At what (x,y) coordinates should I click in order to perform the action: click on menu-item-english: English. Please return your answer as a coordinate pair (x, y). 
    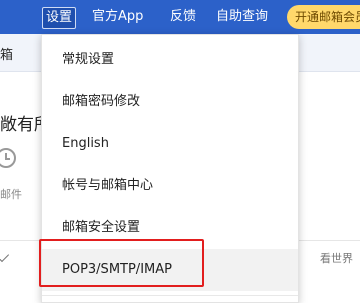
    Looking at the image, I should click on (170, 144).